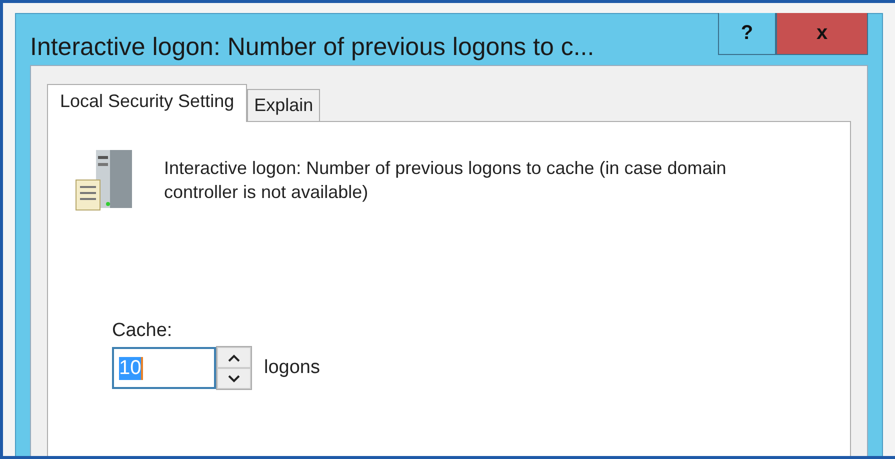  Describe the element at coordinates (822, 34) in the screenshot. I see `close-button: x` at that location.